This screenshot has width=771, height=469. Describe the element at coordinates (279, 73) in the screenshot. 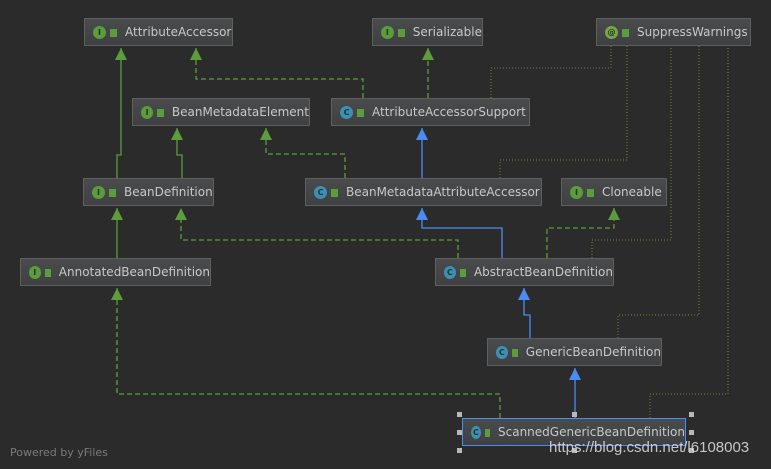

I see `edge-implements-AttributeAccessorSupport-to-AttributeAccessor` at that location.